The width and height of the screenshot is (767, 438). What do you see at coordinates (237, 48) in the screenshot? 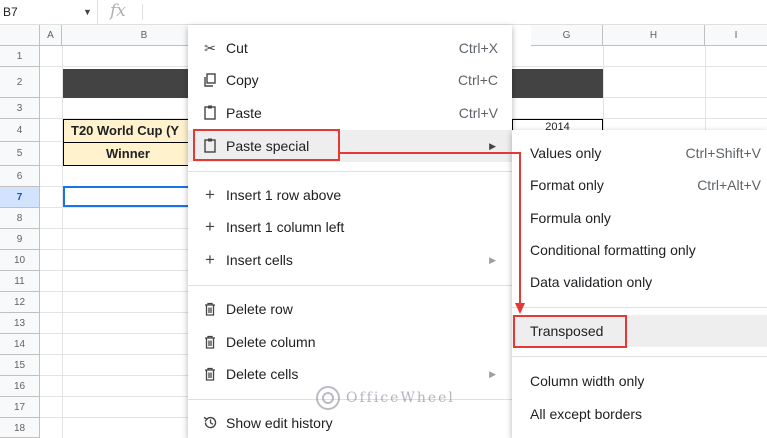
I see `menu-item-label: Cut` at bounding box center [237, 48].